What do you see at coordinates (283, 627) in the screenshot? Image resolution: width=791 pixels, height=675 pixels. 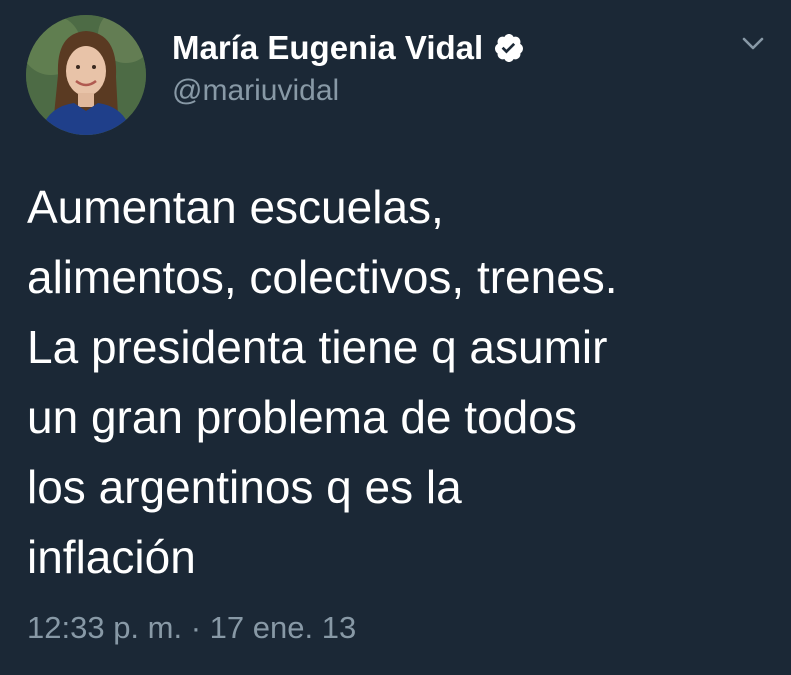 I see `tweet-date: 17 ene. 13` at bounding box center [283, 627].